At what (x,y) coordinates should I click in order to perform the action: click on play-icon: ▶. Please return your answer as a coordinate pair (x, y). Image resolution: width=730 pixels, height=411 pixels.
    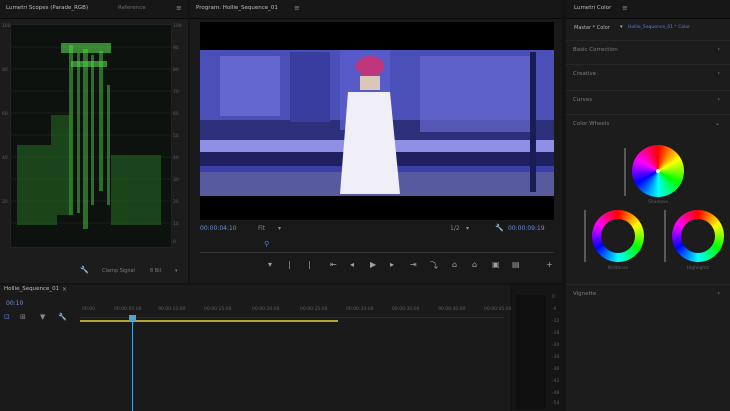
    Looking at the image, I should click on (373, 264).